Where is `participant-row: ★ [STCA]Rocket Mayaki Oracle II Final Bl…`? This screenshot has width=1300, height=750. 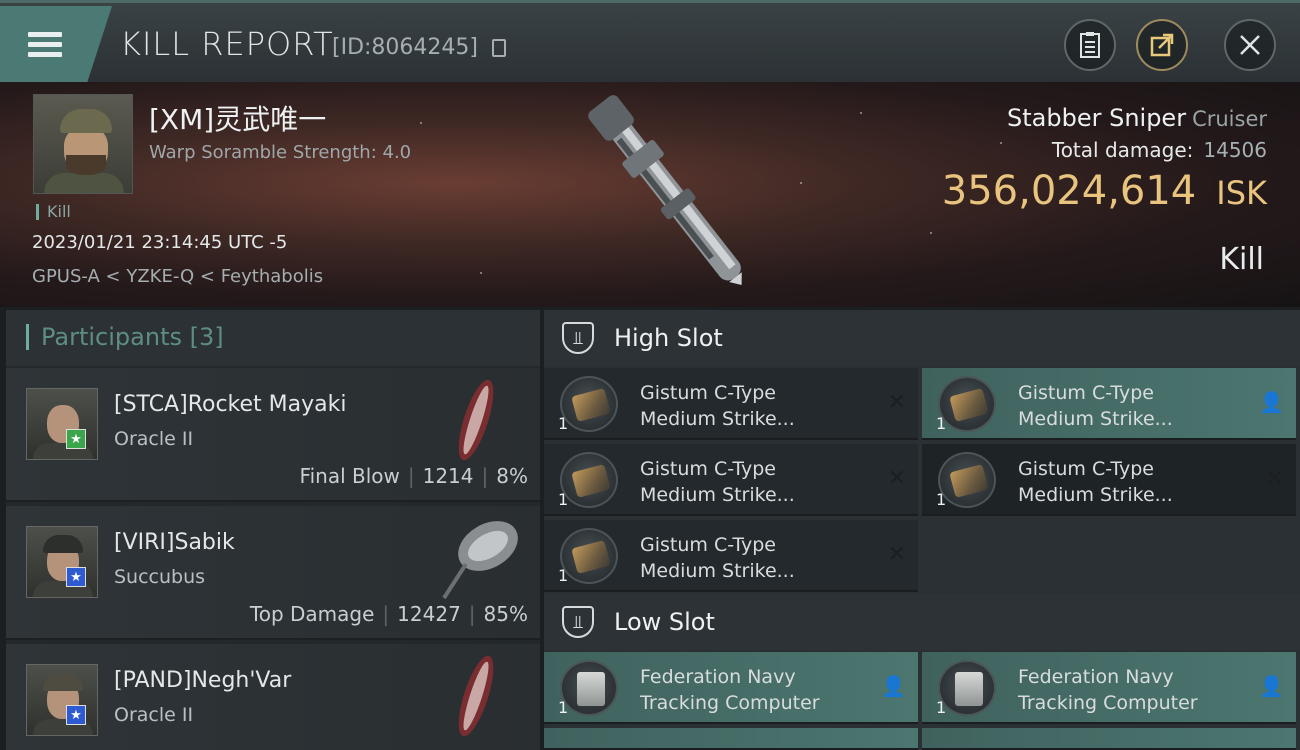 participant-row: ★ [STCA]Rocket Mayaki Oracle II Final Bl… is located at coordinates (273, 435).